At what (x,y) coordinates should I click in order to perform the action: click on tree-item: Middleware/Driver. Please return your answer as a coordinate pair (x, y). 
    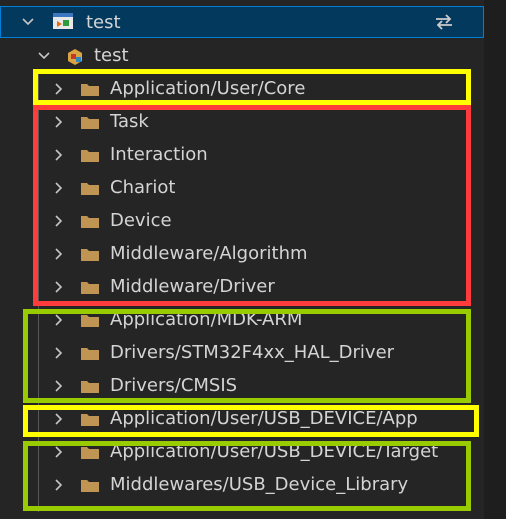
    Looking at the image, I should click on (242, 286).